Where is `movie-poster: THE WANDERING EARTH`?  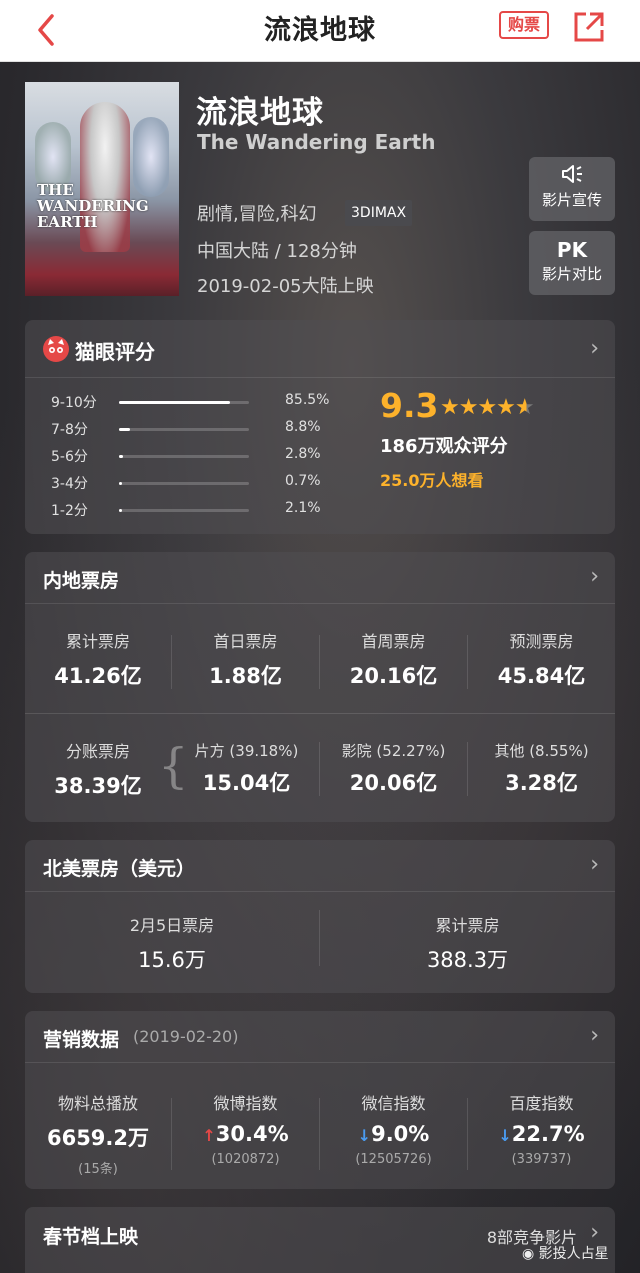 movie-poster: THE WANDERING EARTH is located at coordinates (102, 189).